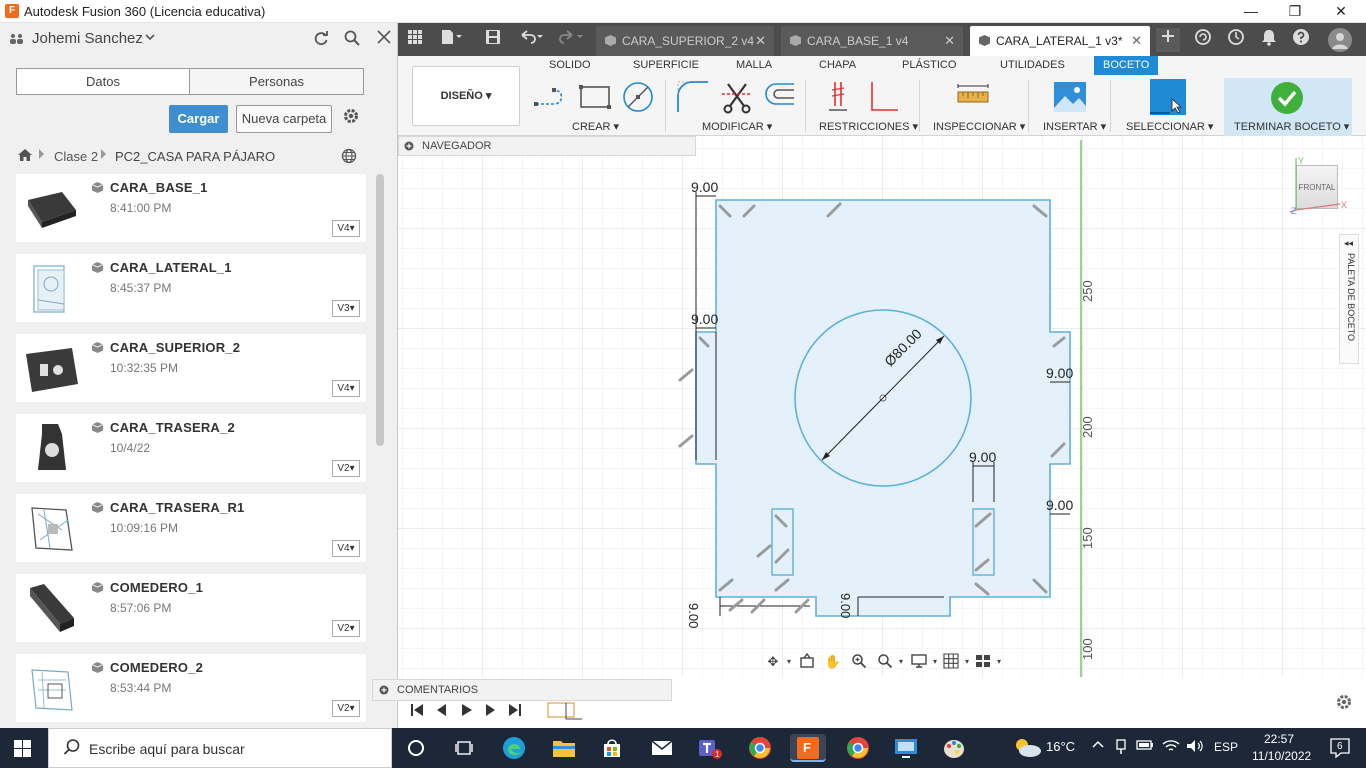 Image resolution: width=1366 pixels, height=770 pixels. Describe the element at coordinates (198, 119) in the screenshot. I see `upload-button: Cargar` at that location.